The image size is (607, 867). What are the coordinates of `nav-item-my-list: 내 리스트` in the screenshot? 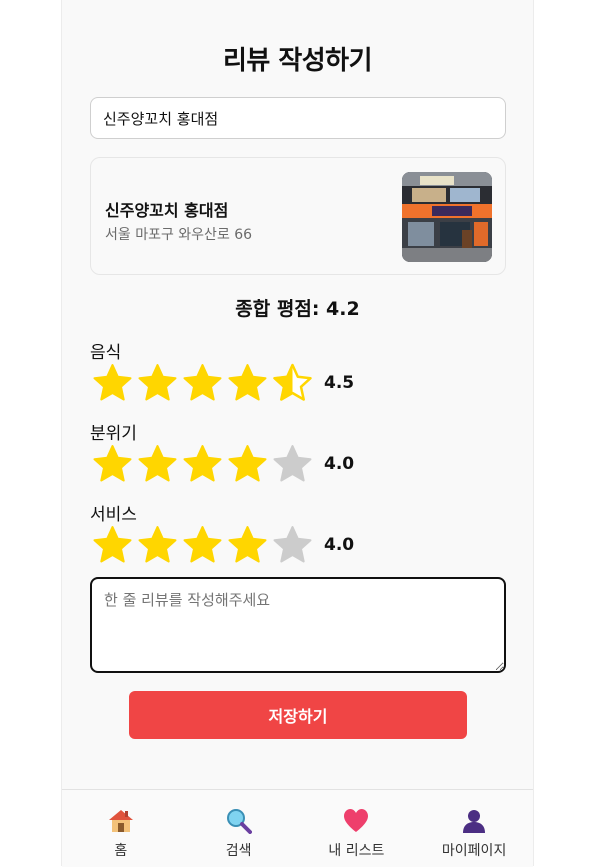 It's located at (357, 828).